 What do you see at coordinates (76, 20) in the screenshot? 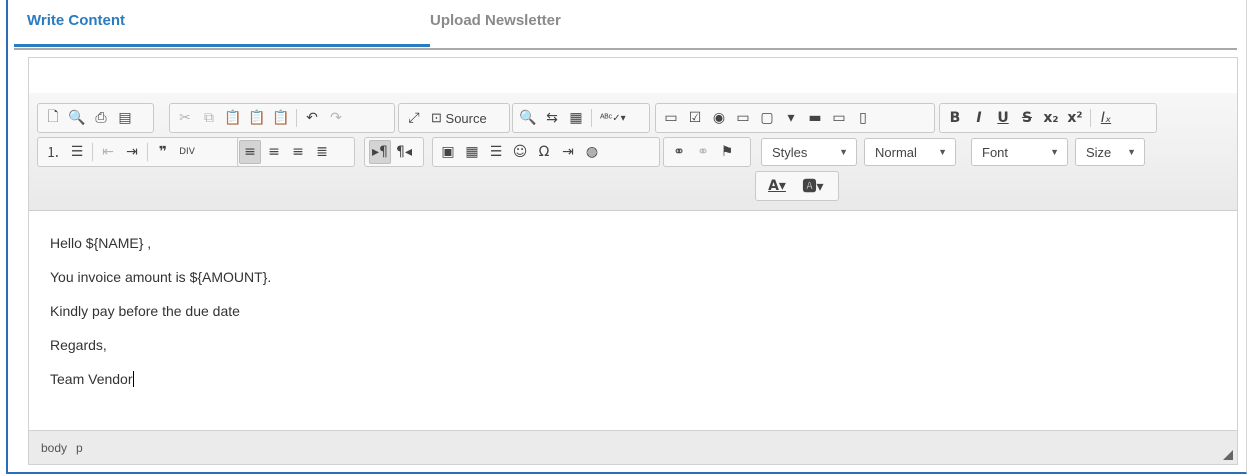
I see `tab-write-content: Write Content` at bounding box center [76, 20].